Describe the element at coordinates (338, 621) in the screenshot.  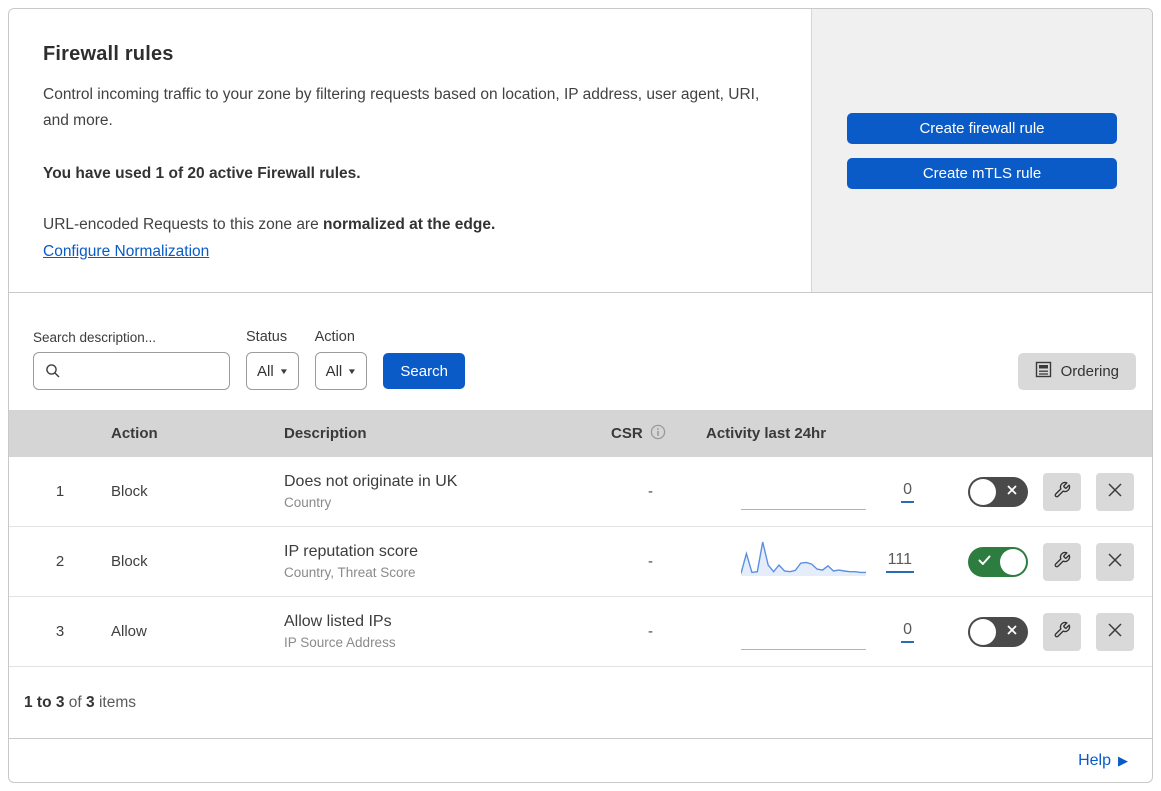
I see `rule-description: Allow listed IPs` at that location.